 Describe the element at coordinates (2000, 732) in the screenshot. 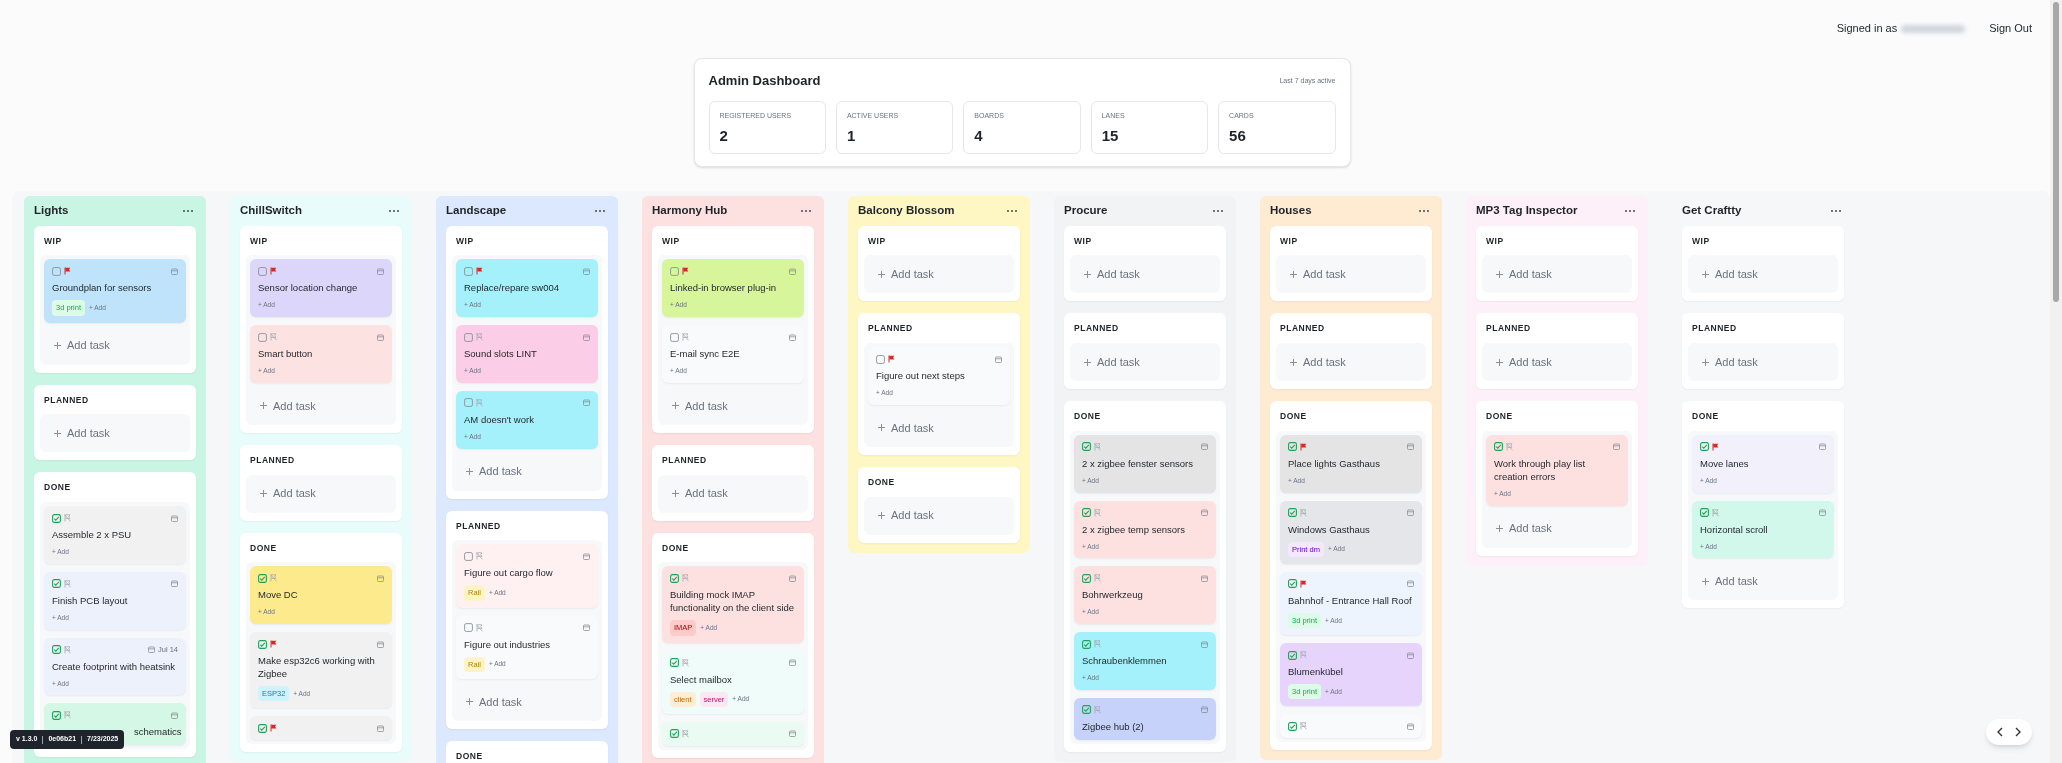

I see `scroll-left-button` at that location.